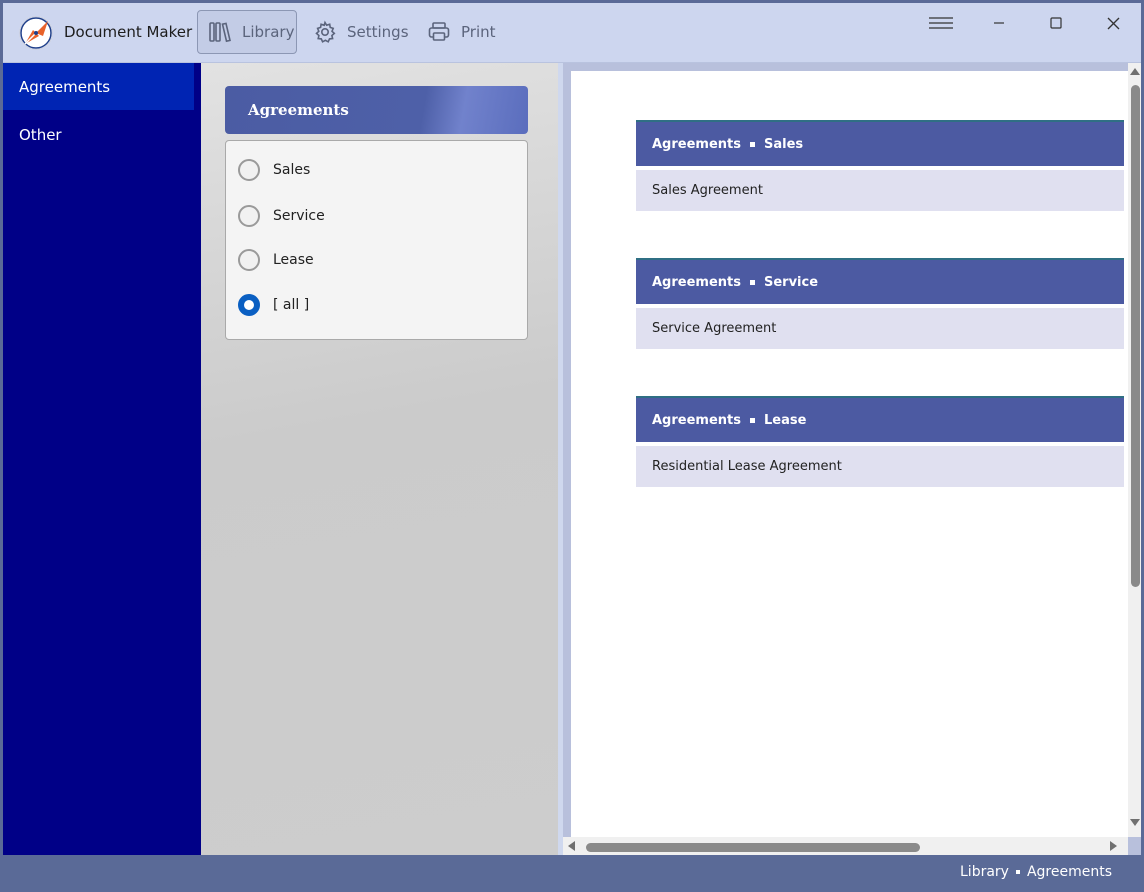 Image resolution: width=1144 pixels, height=892 pixels. Describe the element at coordinates (292, 170) in the screenshot. I see `radio-label: Sales` at that location.